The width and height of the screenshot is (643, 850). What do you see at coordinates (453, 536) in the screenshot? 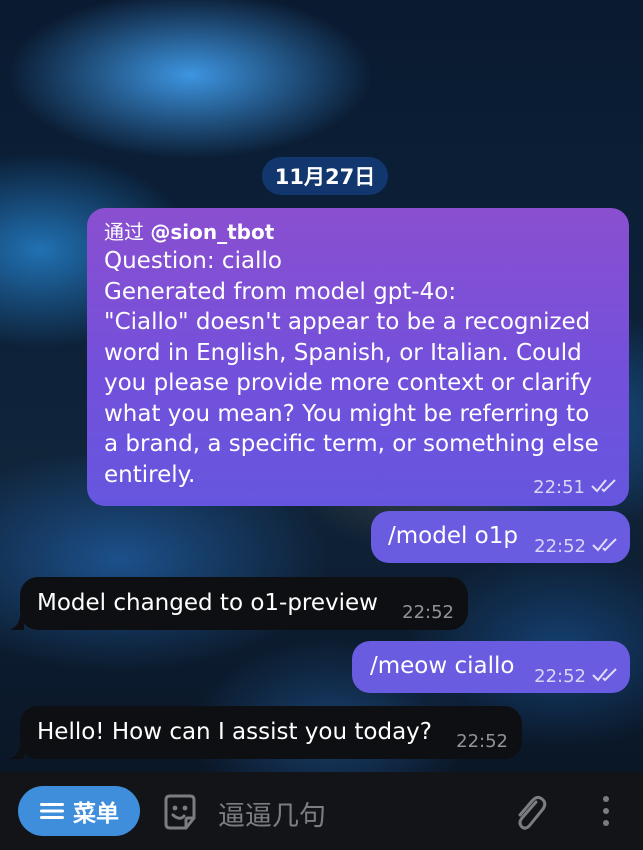
I see `message-text: /model o1p` at bounding box center [453, 536].